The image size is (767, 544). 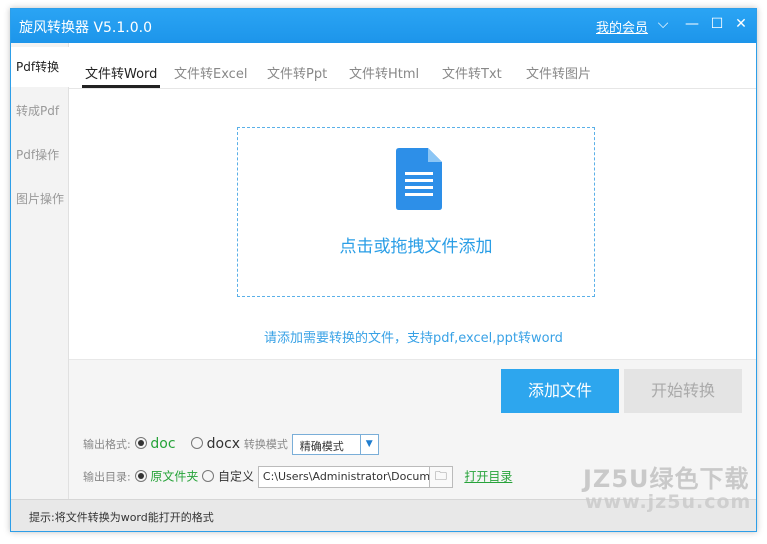 I want to click on original-folder-radio, so click(x=140, y=475).